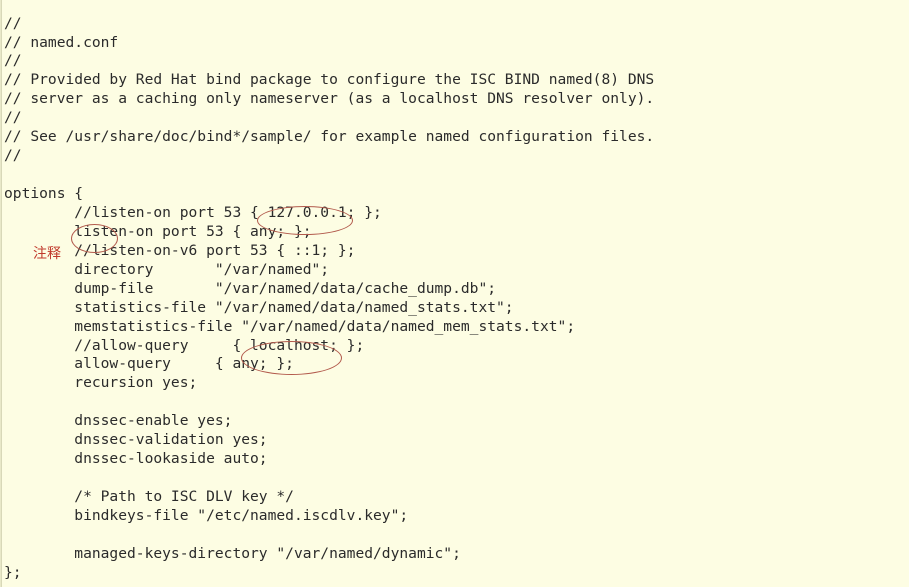 Image resolution: width=909 pixels, height=587 pixels. What do you see at coordinates (149, 497) in the screenshot?
I see `code-line: /* Path to ISC DLV key */` at bounding box center [149, 497].